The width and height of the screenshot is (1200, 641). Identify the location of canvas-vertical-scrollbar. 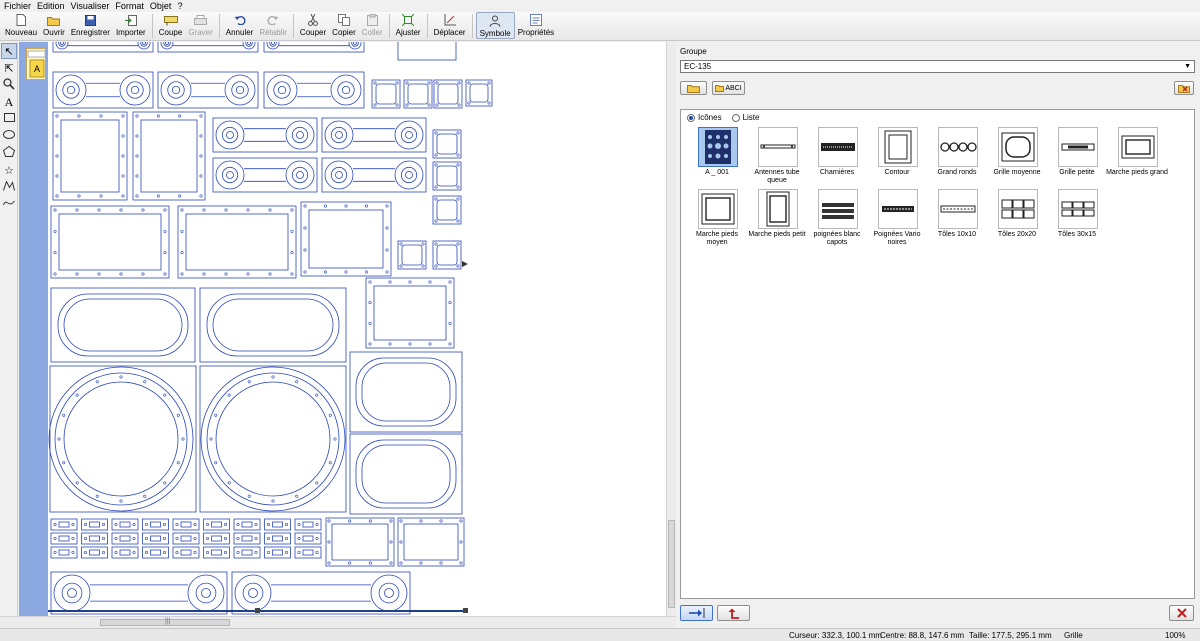
(671, 329).